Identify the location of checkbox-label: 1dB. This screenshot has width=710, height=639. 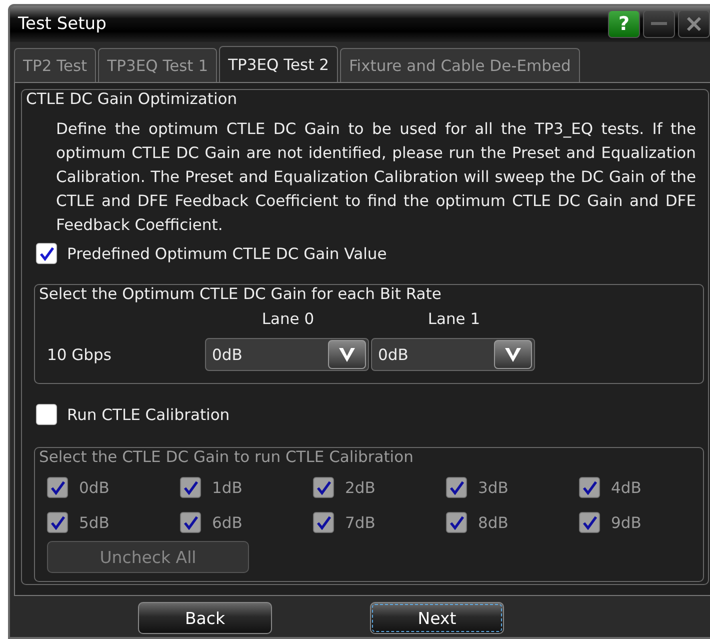
(227, 487).